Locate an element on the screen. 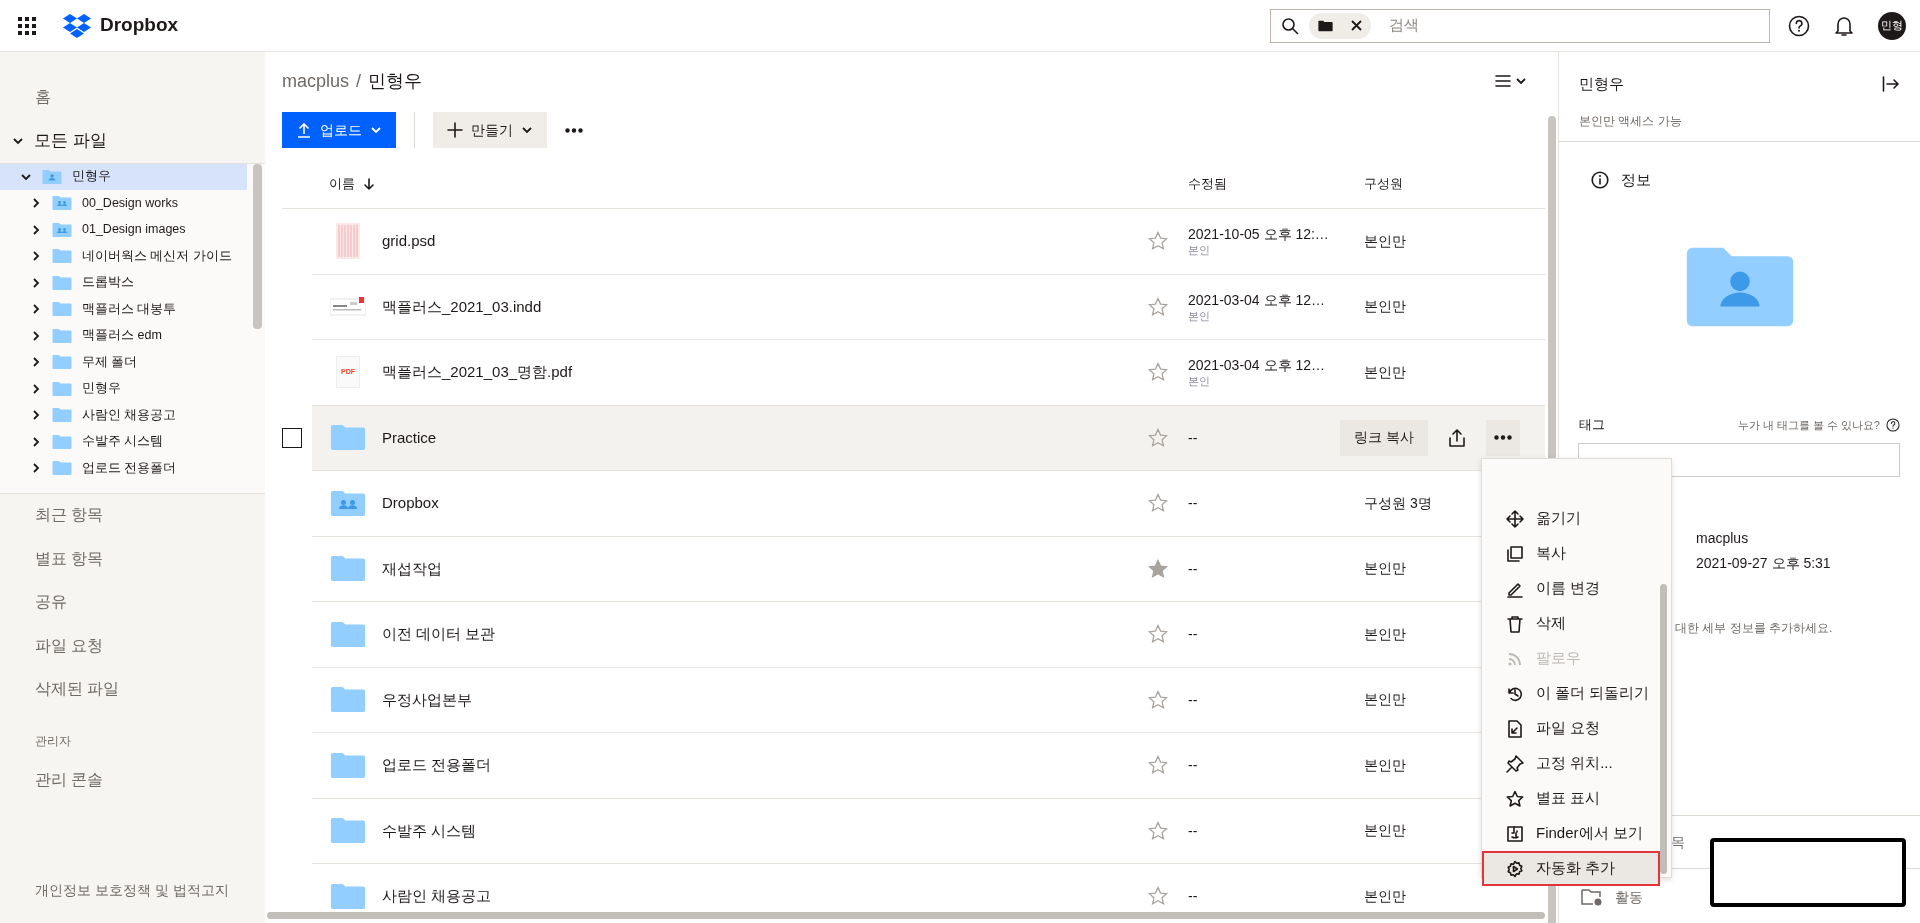 The width and height of the screenshot is (1920, 923). section-heading: 관리자 is located at coordinates (53, 741).